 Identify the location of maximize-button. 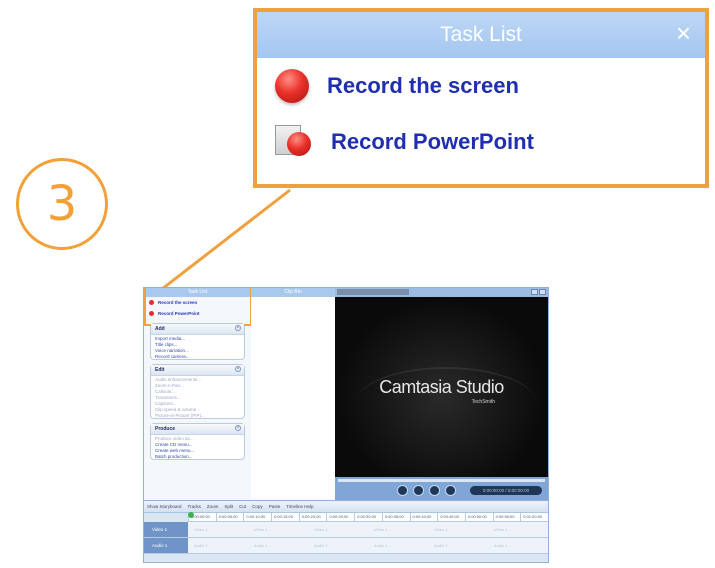
(542, 292).